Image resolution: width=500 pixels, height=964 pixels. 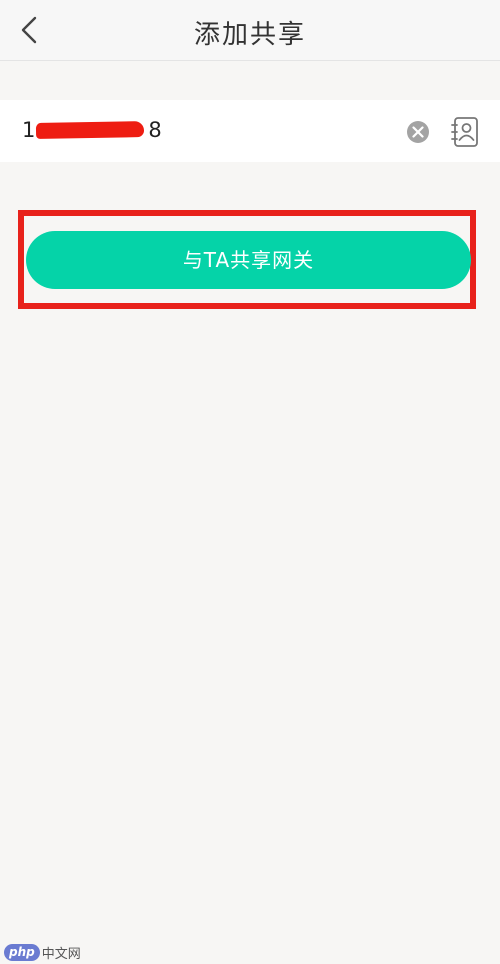 I want to click on share-gateway-button: 与TA共享网关, so click(x=248, y=260).